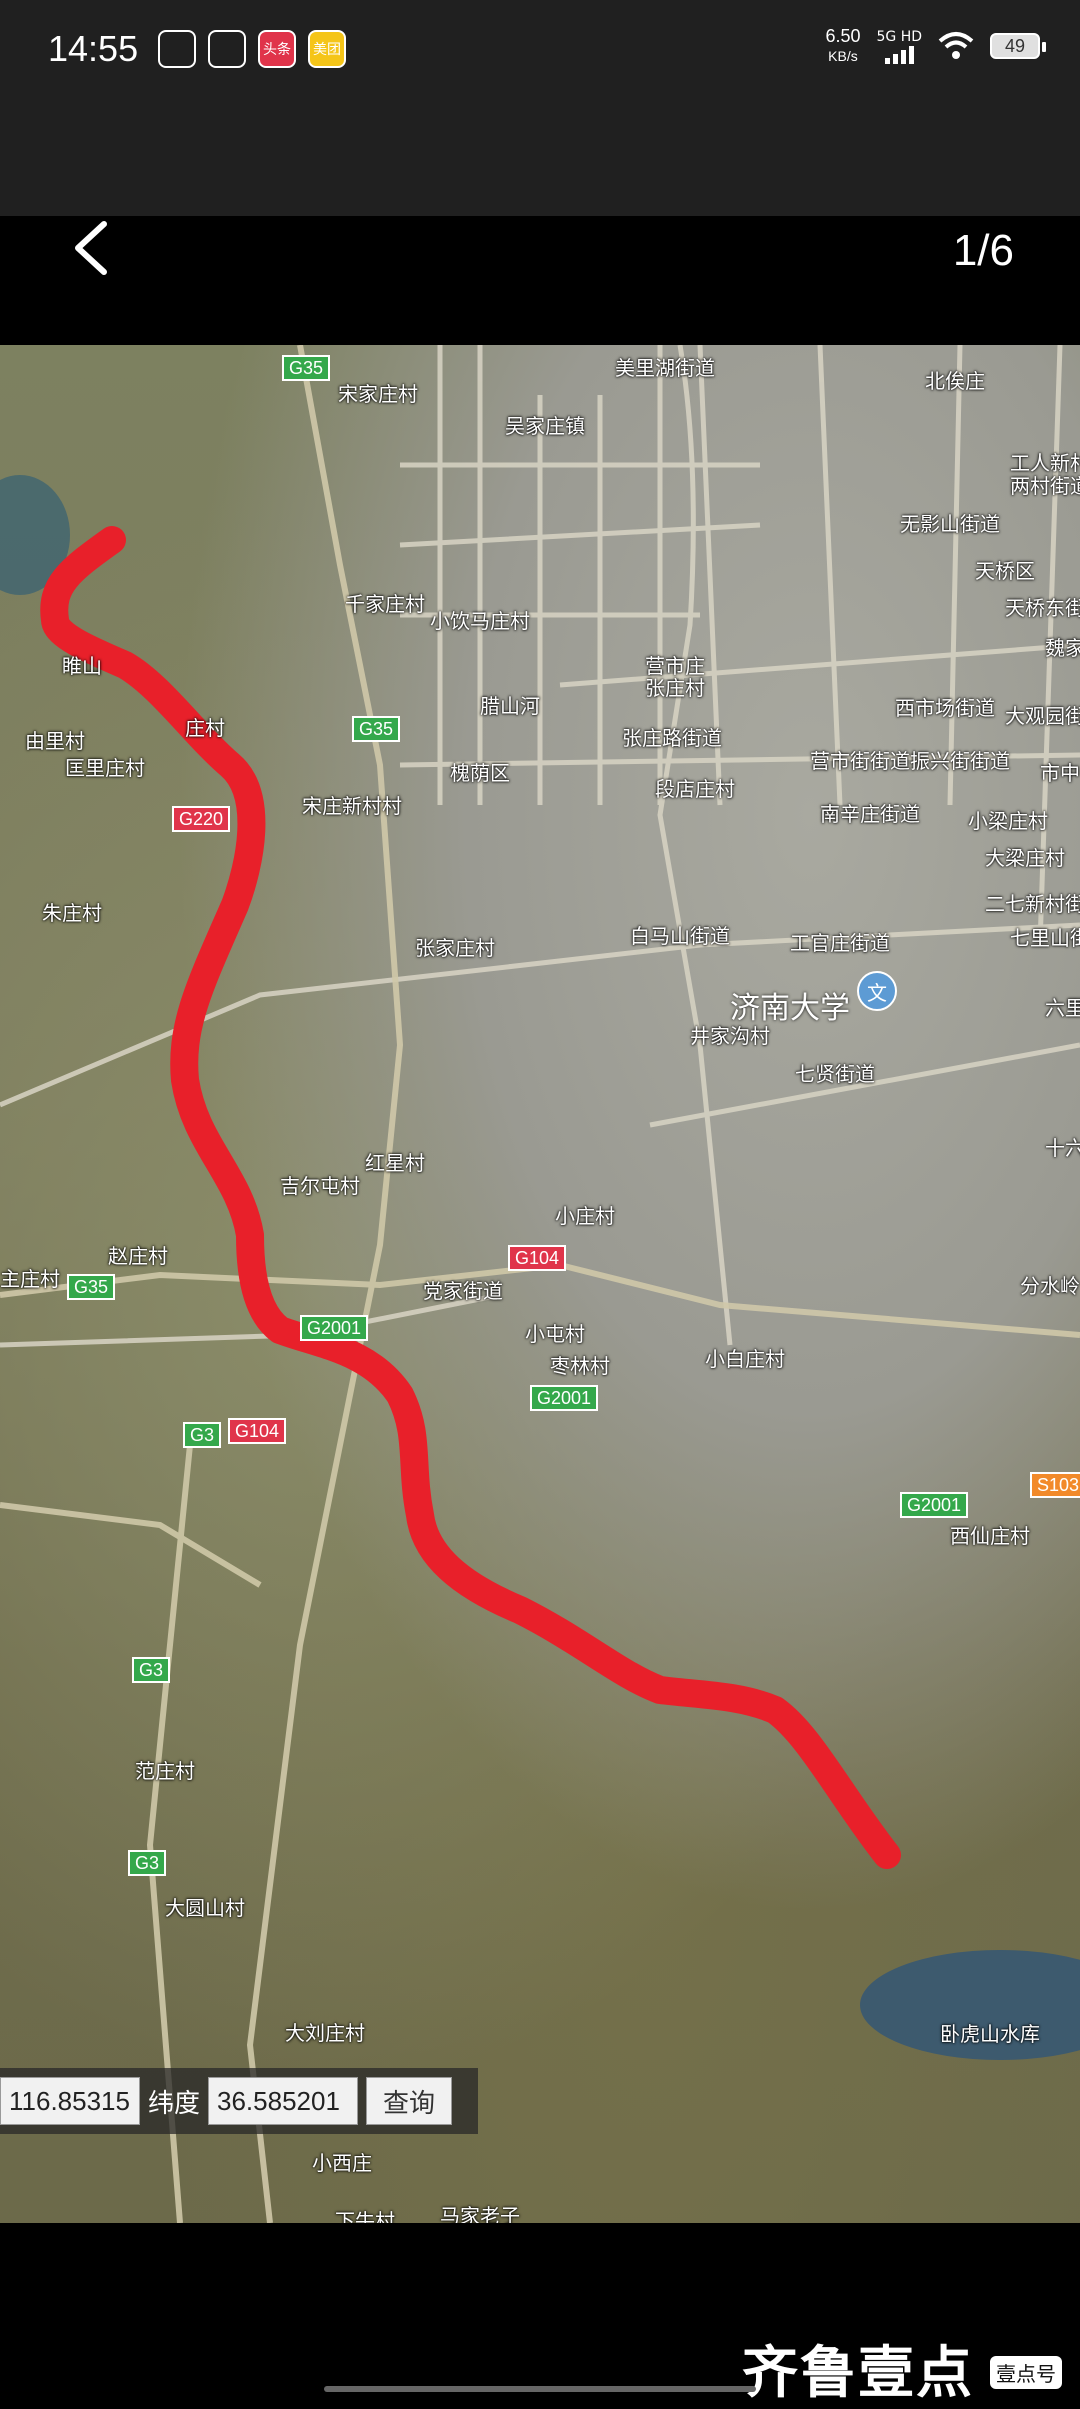  I want to click on net-speed-unit: KB/s, so click(843, 56).